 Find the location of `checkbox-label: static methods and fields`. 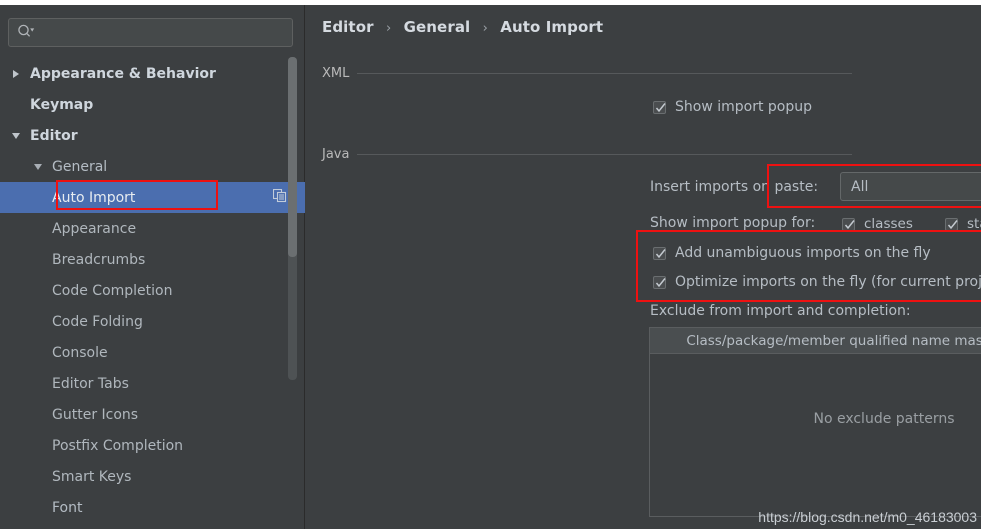

checkbox-label: static methods and fields is located at coordinates (974, 224).